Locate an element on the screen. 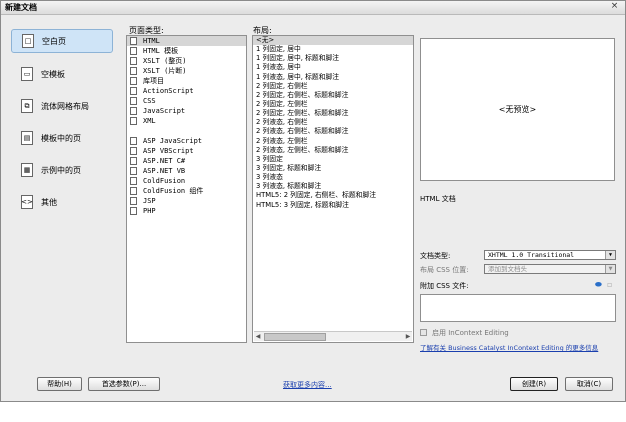  page-type-item: HTML is located at coordinates (186, 41).